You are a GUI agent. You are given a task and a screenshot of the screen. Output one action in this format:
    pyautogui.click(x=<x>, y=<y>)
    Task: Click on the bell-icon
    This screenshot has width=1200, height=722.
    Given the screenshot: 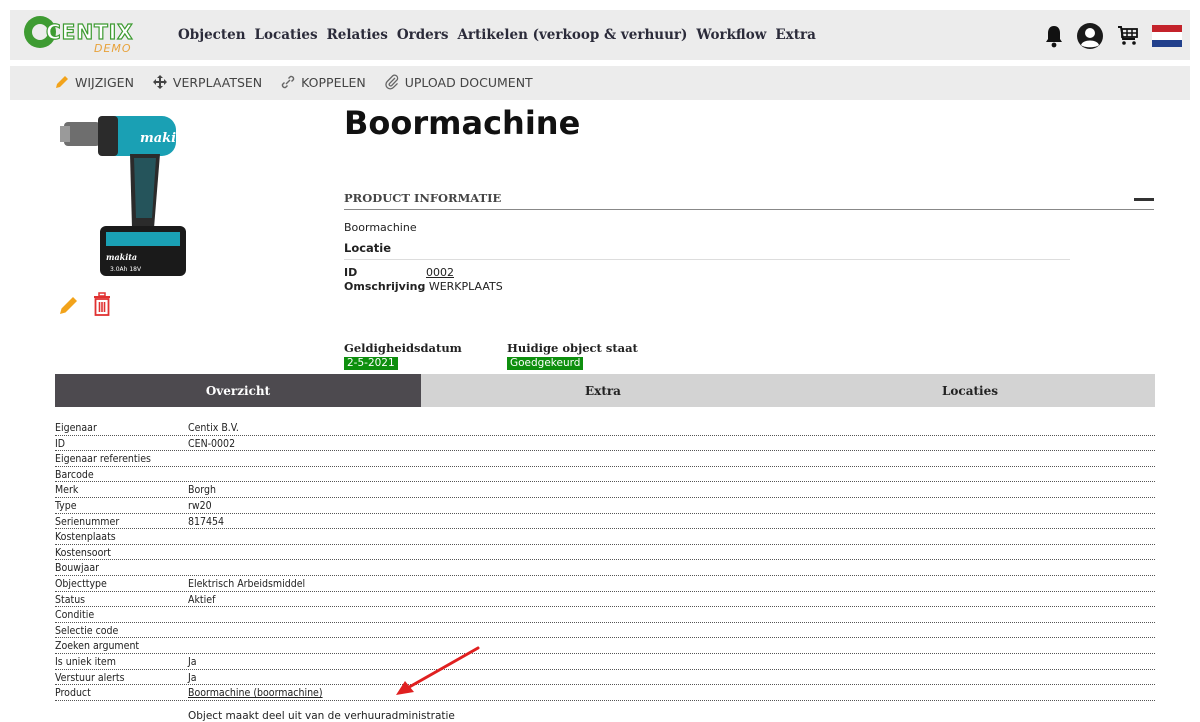 What is the action you would take?
    pyautogui.click(x=1054, y=36)
    